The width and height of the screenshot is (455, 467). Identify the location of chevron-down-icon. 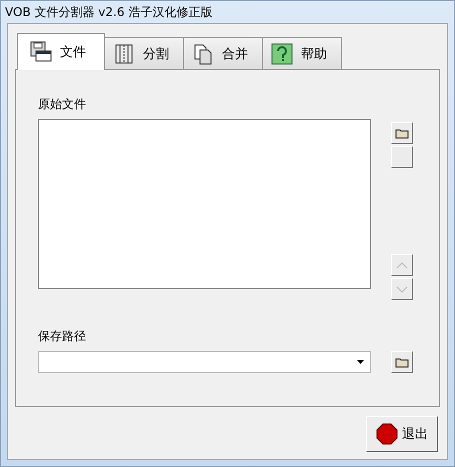
(402, 289).